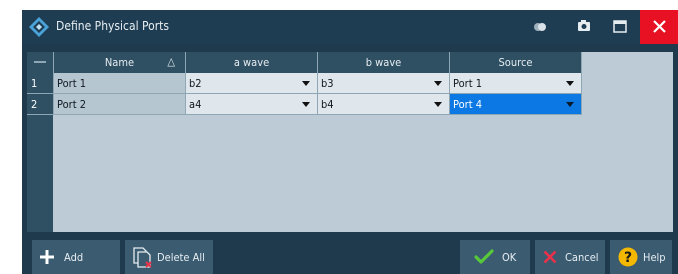 Image resolution: width=678 pixels, height=274 pixels. Describe the element at coordinates (112, 26) in the screenshot. I see `dialog-title: Define Physical Ports` at that location.